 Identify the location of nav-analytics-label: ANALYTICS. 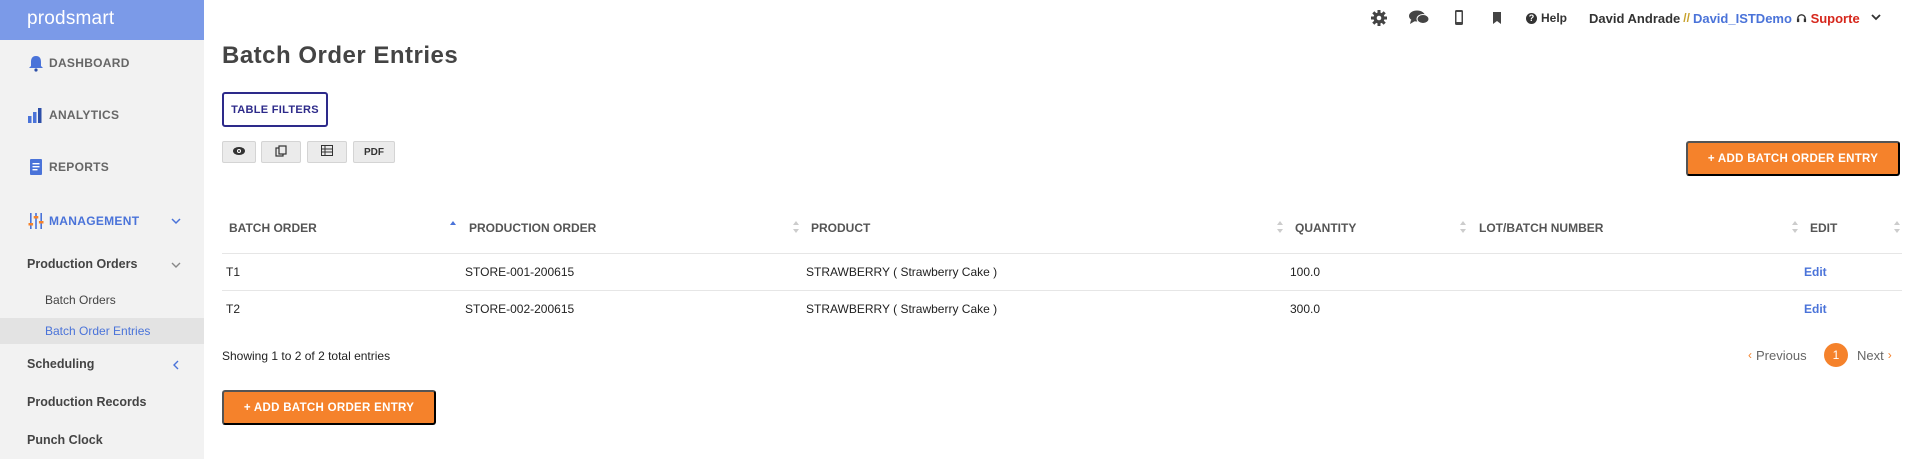
(84, 115).